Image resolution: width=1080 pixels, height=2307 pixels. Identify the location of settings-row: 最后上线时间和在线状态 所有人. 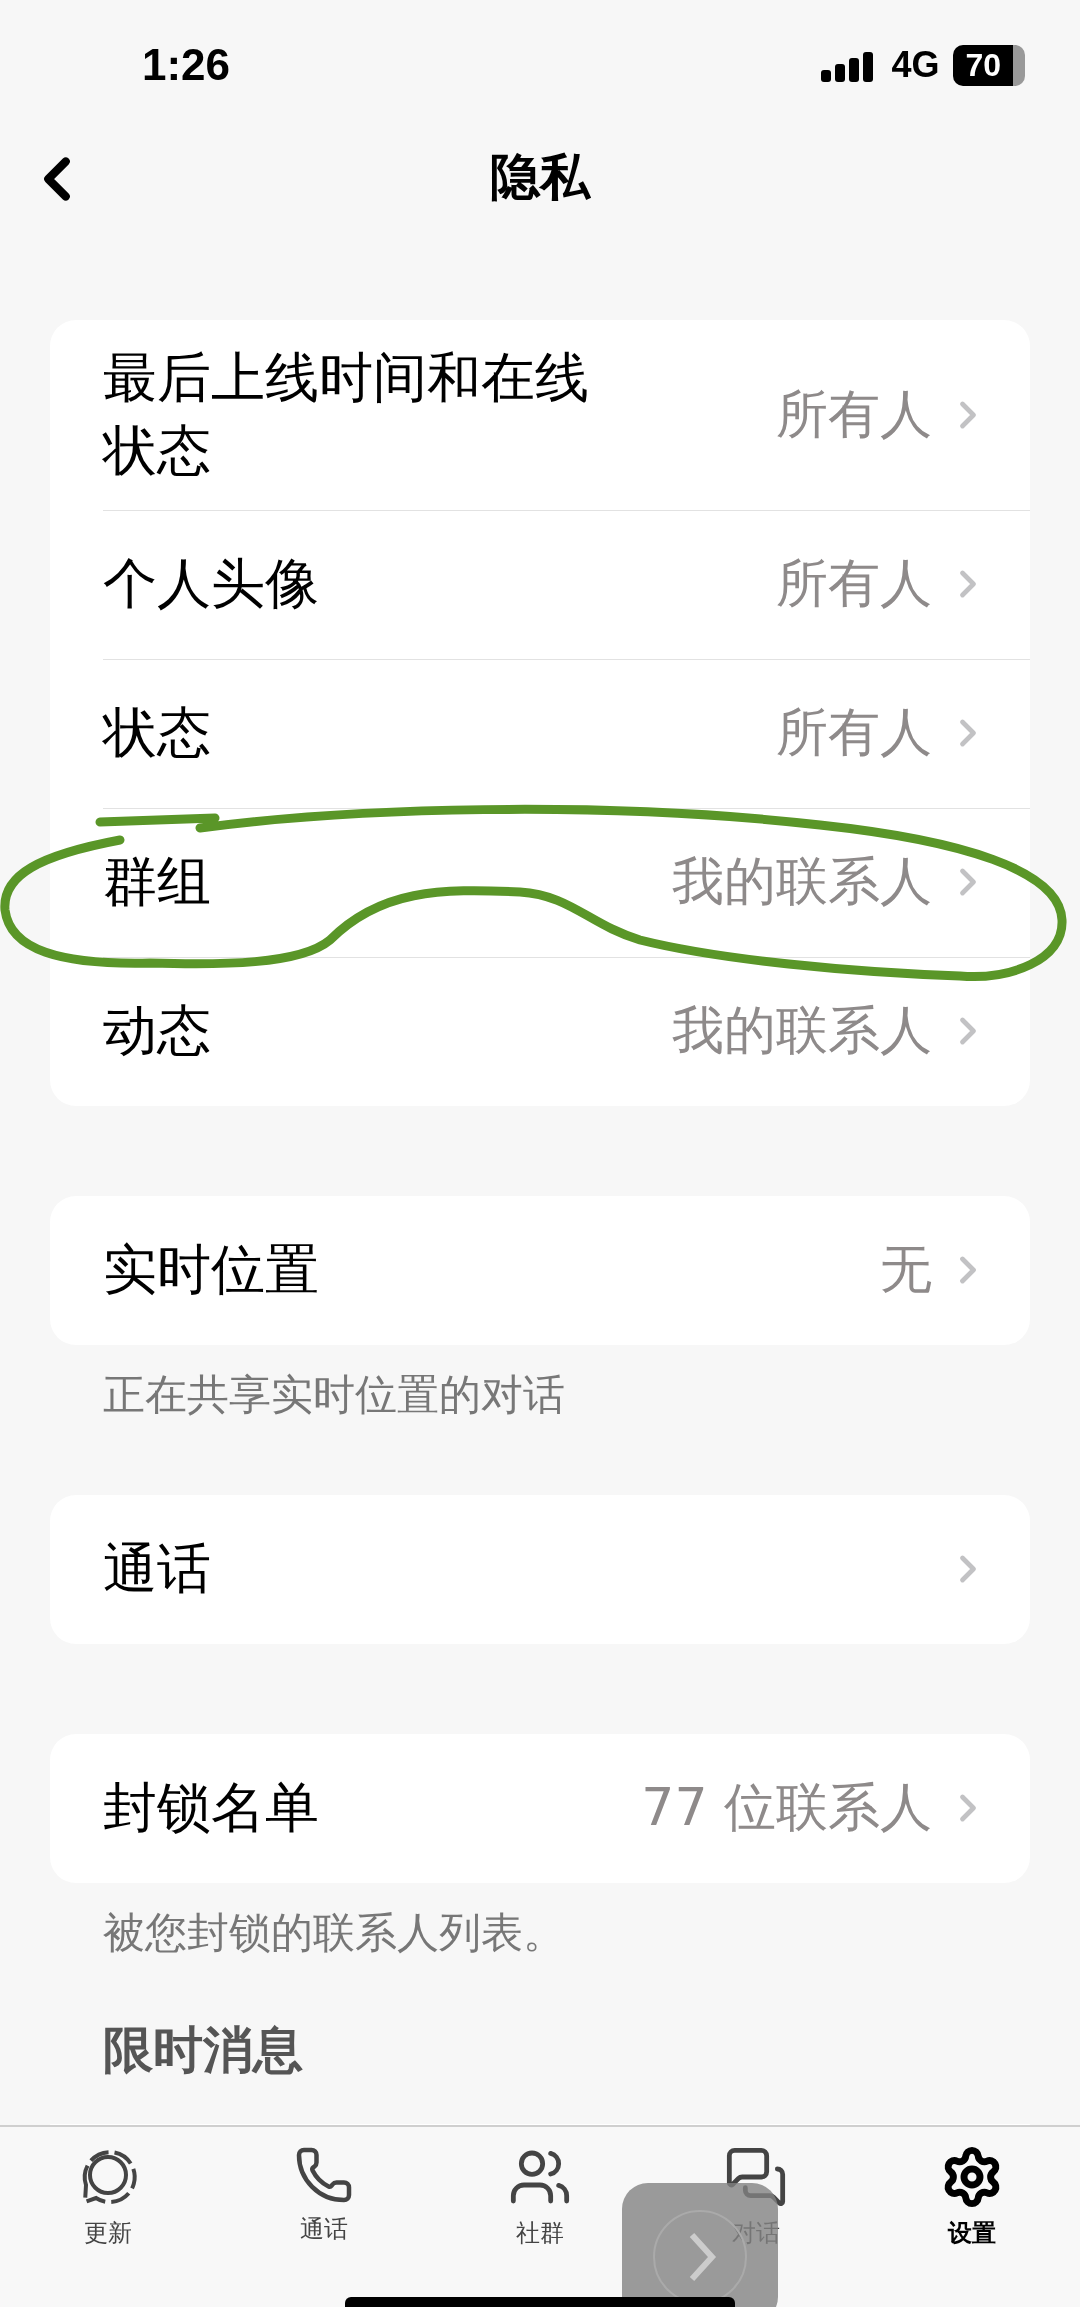
(540, 415).